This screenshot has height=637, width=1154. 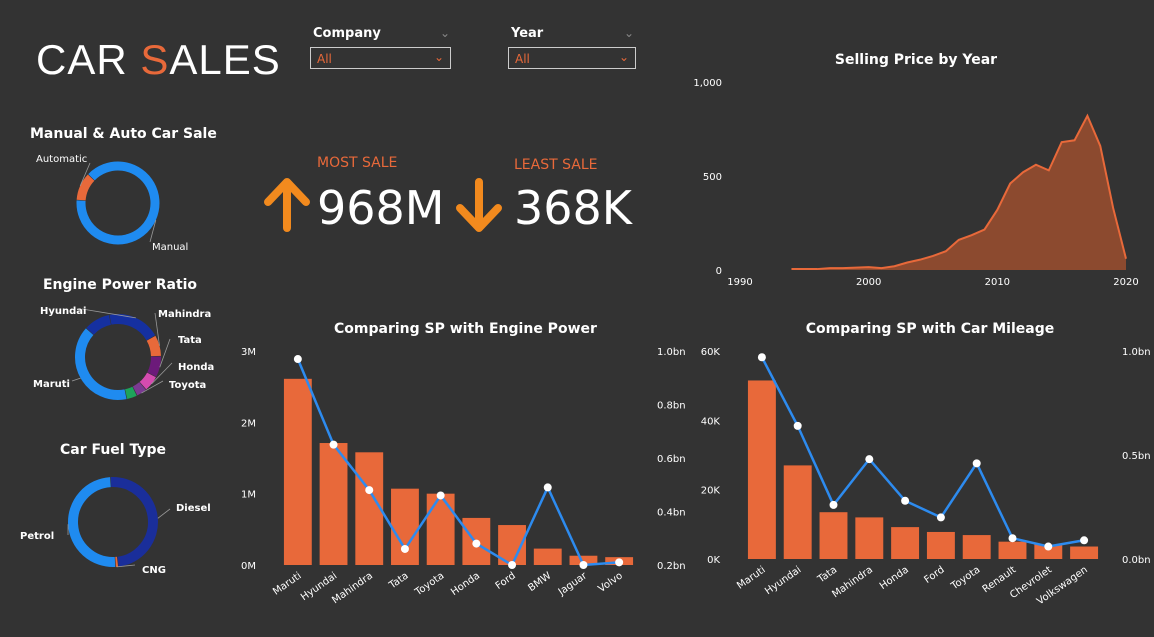 I want to click on y2-tick-label: 0.2bn, so click(x=671, y=566).